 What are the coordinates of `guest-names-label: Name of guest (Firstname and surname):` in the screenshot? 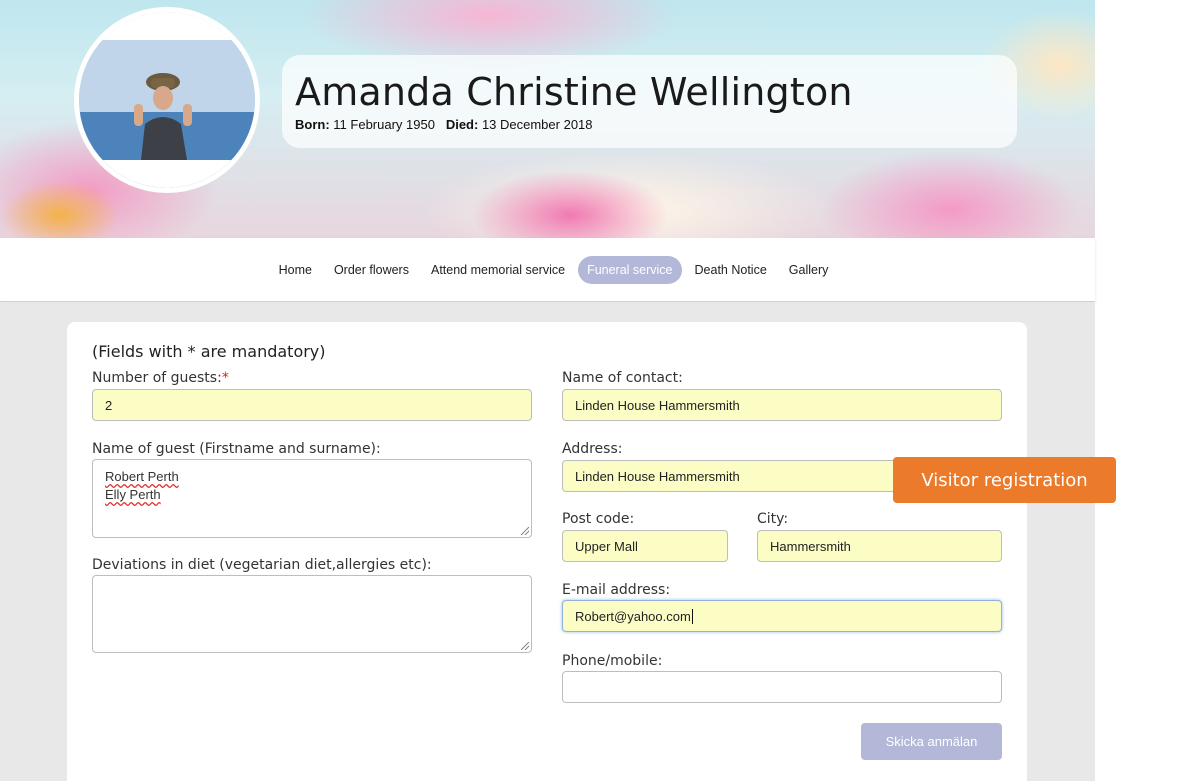 It's located at (236, 449).